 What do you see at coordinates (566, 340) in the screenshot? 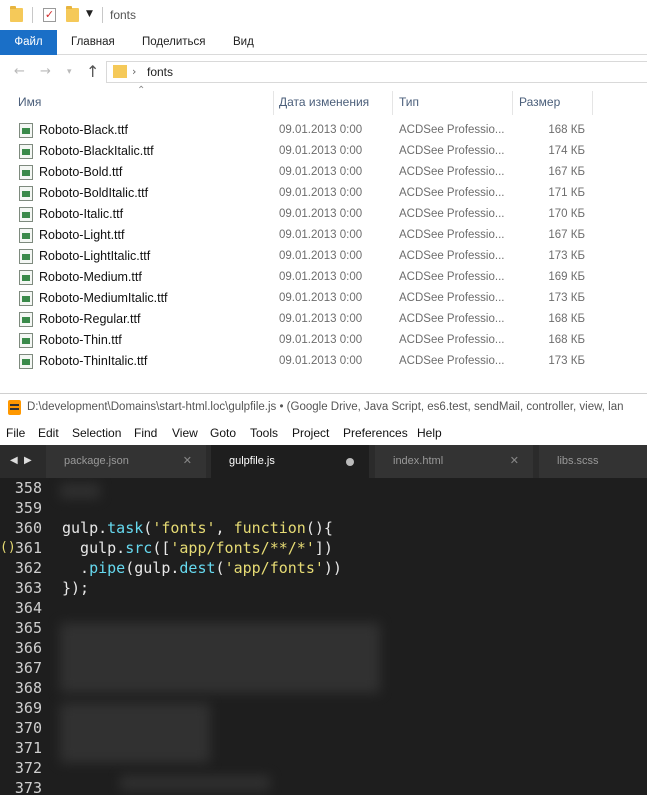
I see `file-size: 168 КБ` at bounding box center [566, 340].